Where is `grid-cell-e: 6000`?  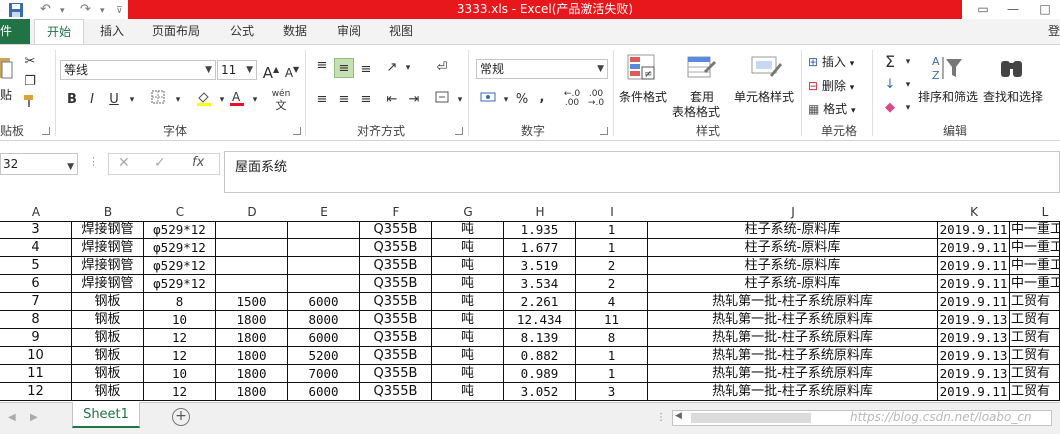 grid-cell-e: 6000 is located at coordinates (324, 392).